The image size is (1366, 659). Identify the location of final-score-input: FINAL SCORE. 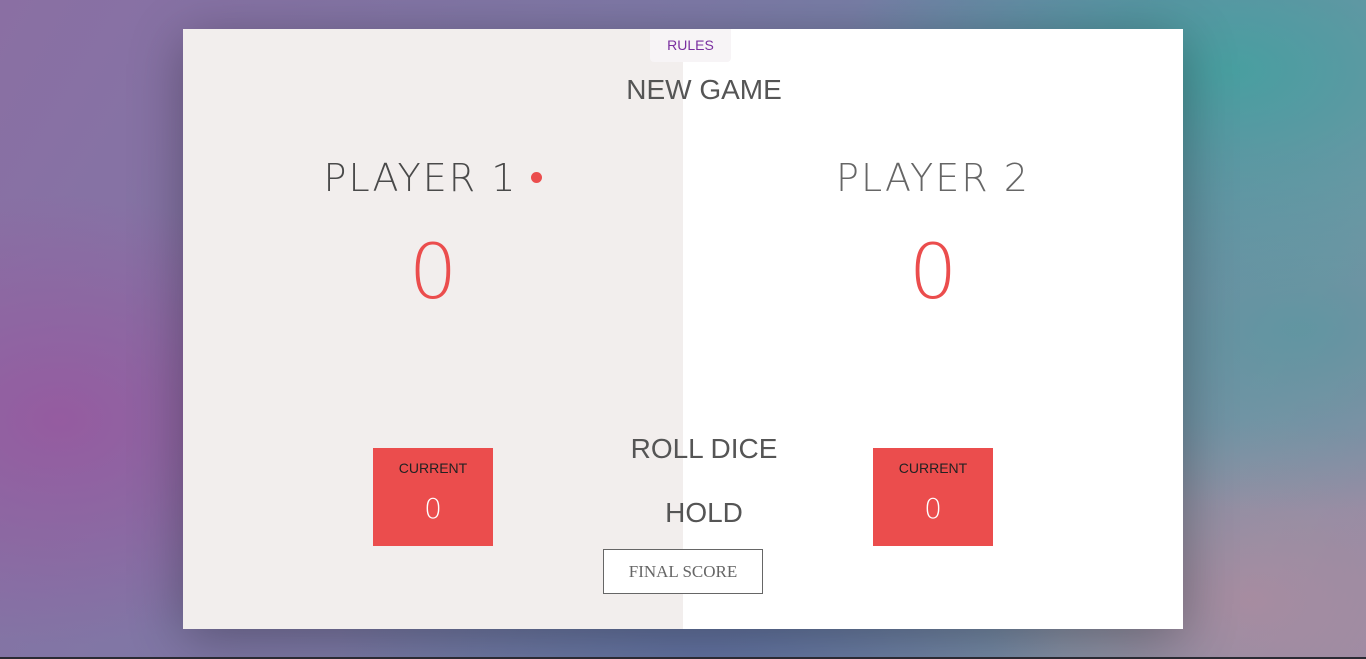
(683, 571).